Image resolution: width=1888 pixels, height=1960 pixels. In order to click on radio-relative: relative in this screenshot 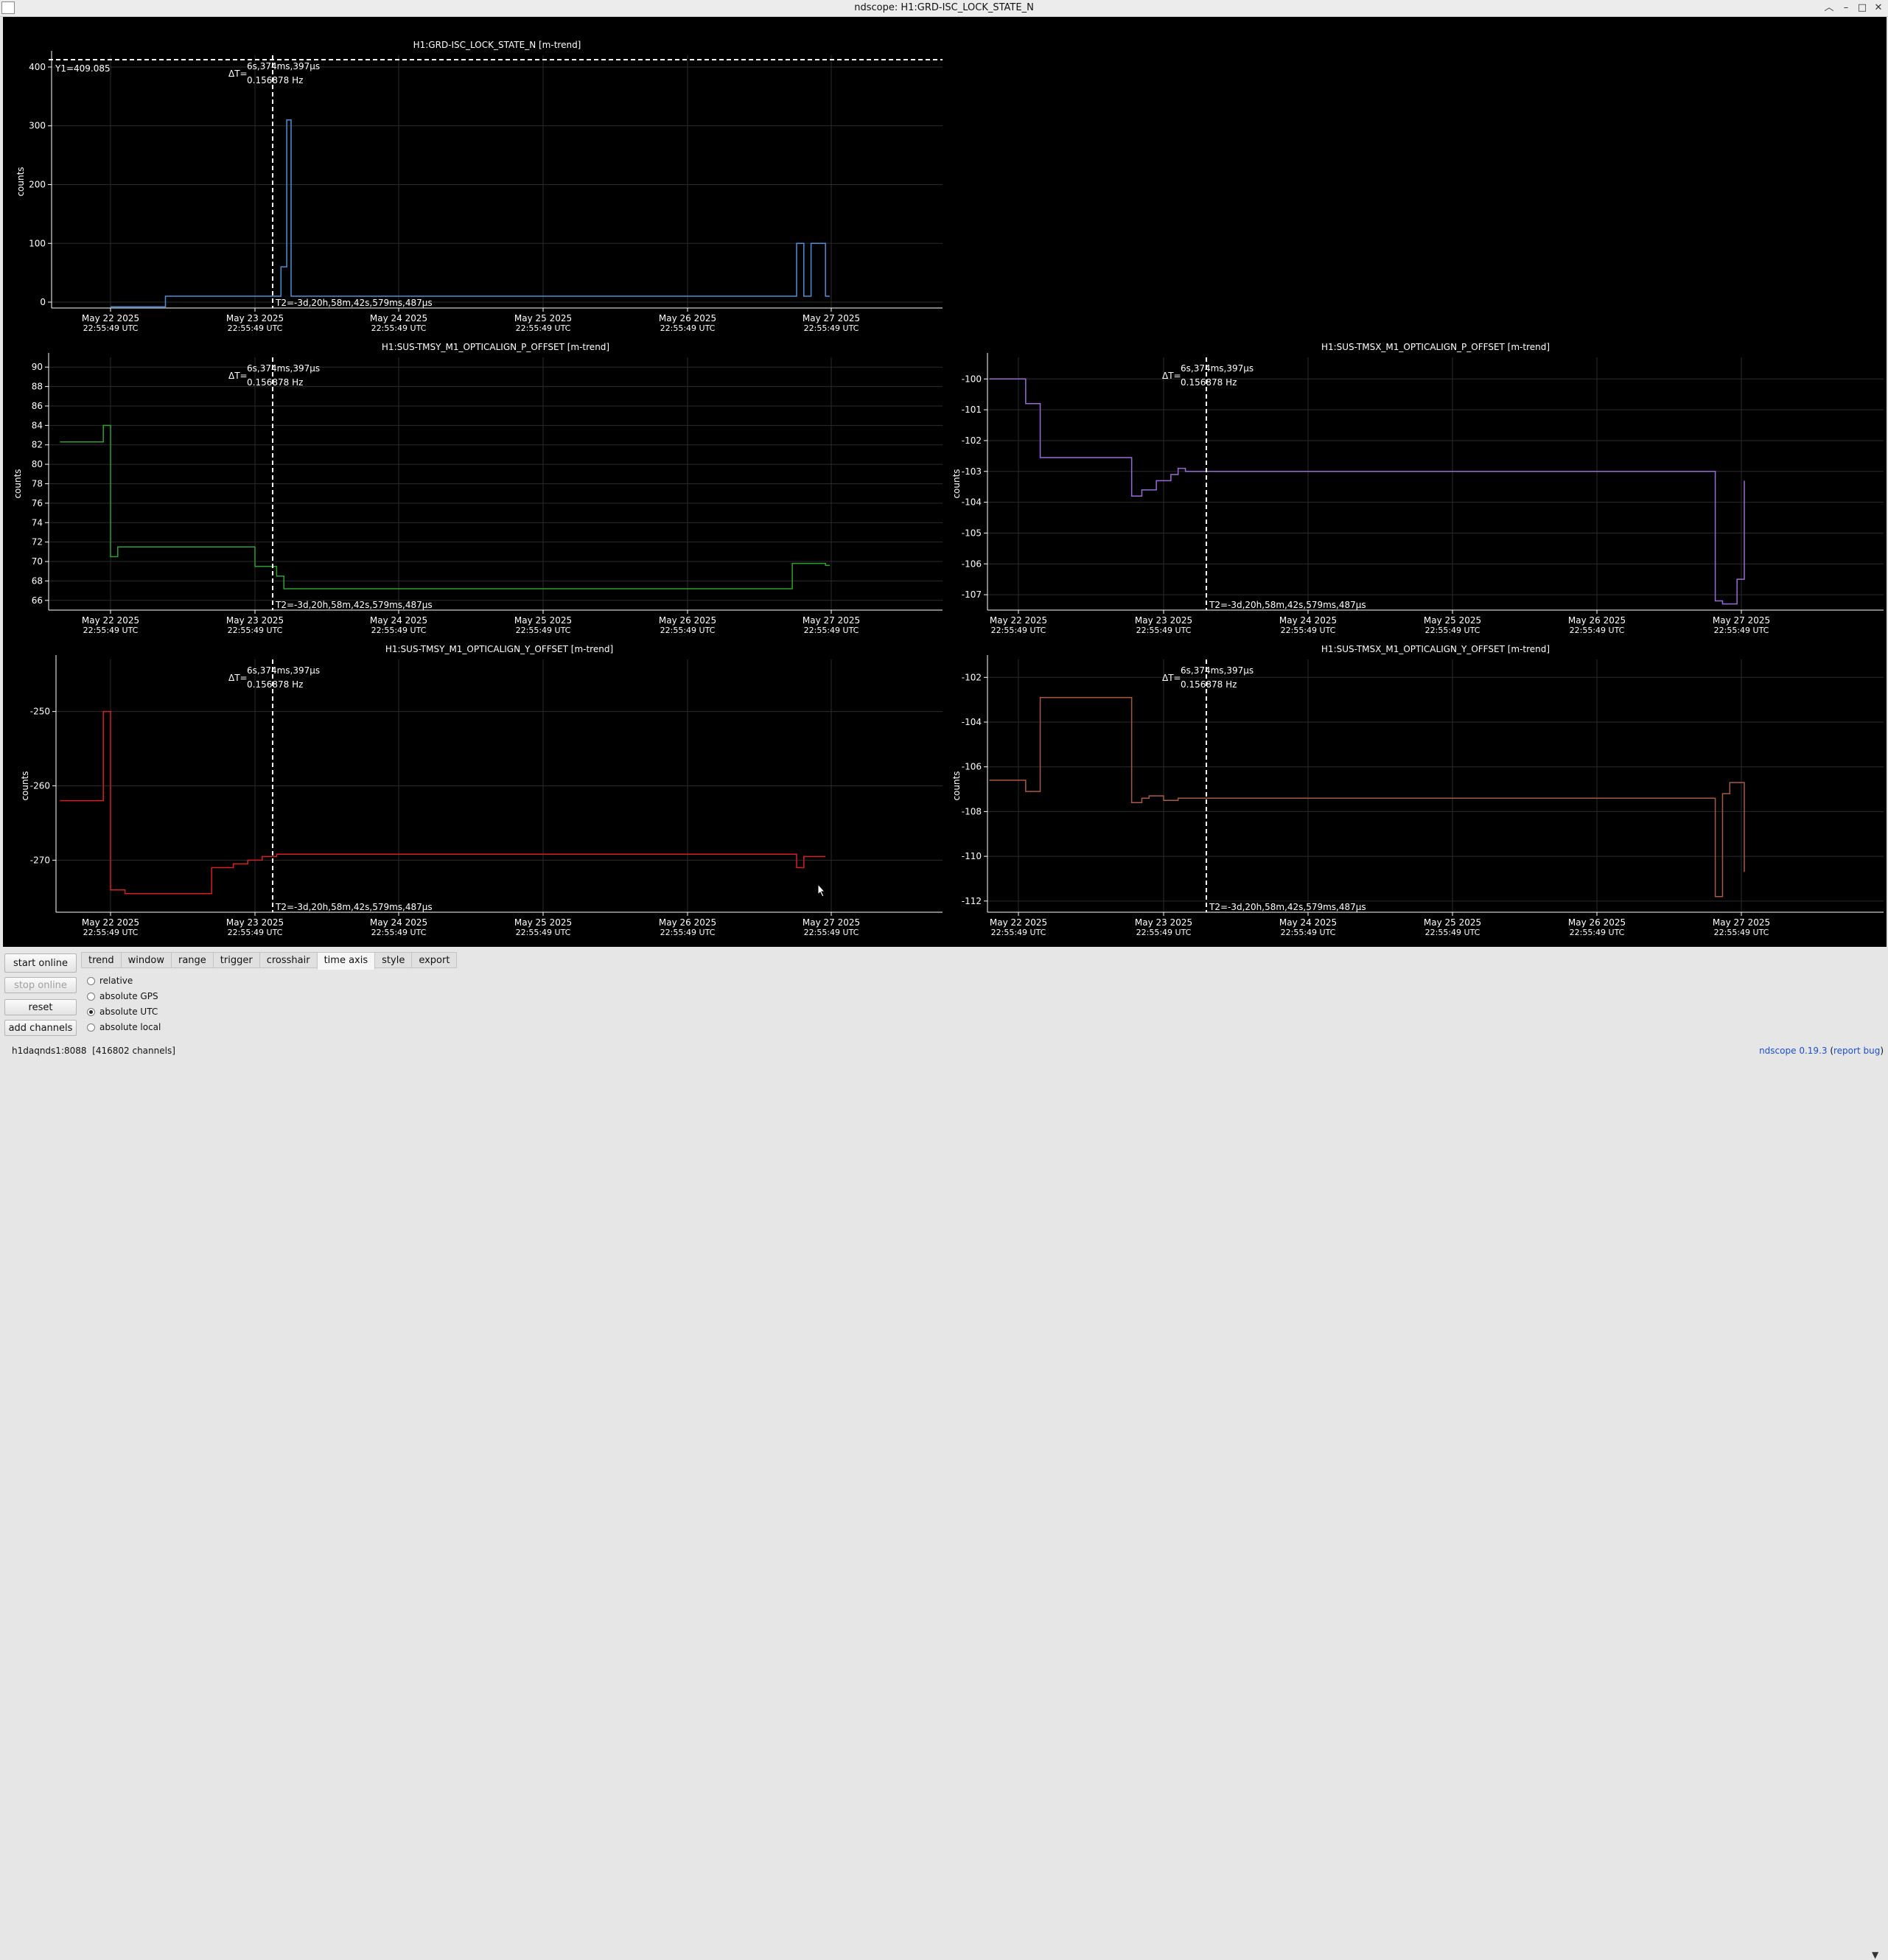, I will do `click(110, 981)`.